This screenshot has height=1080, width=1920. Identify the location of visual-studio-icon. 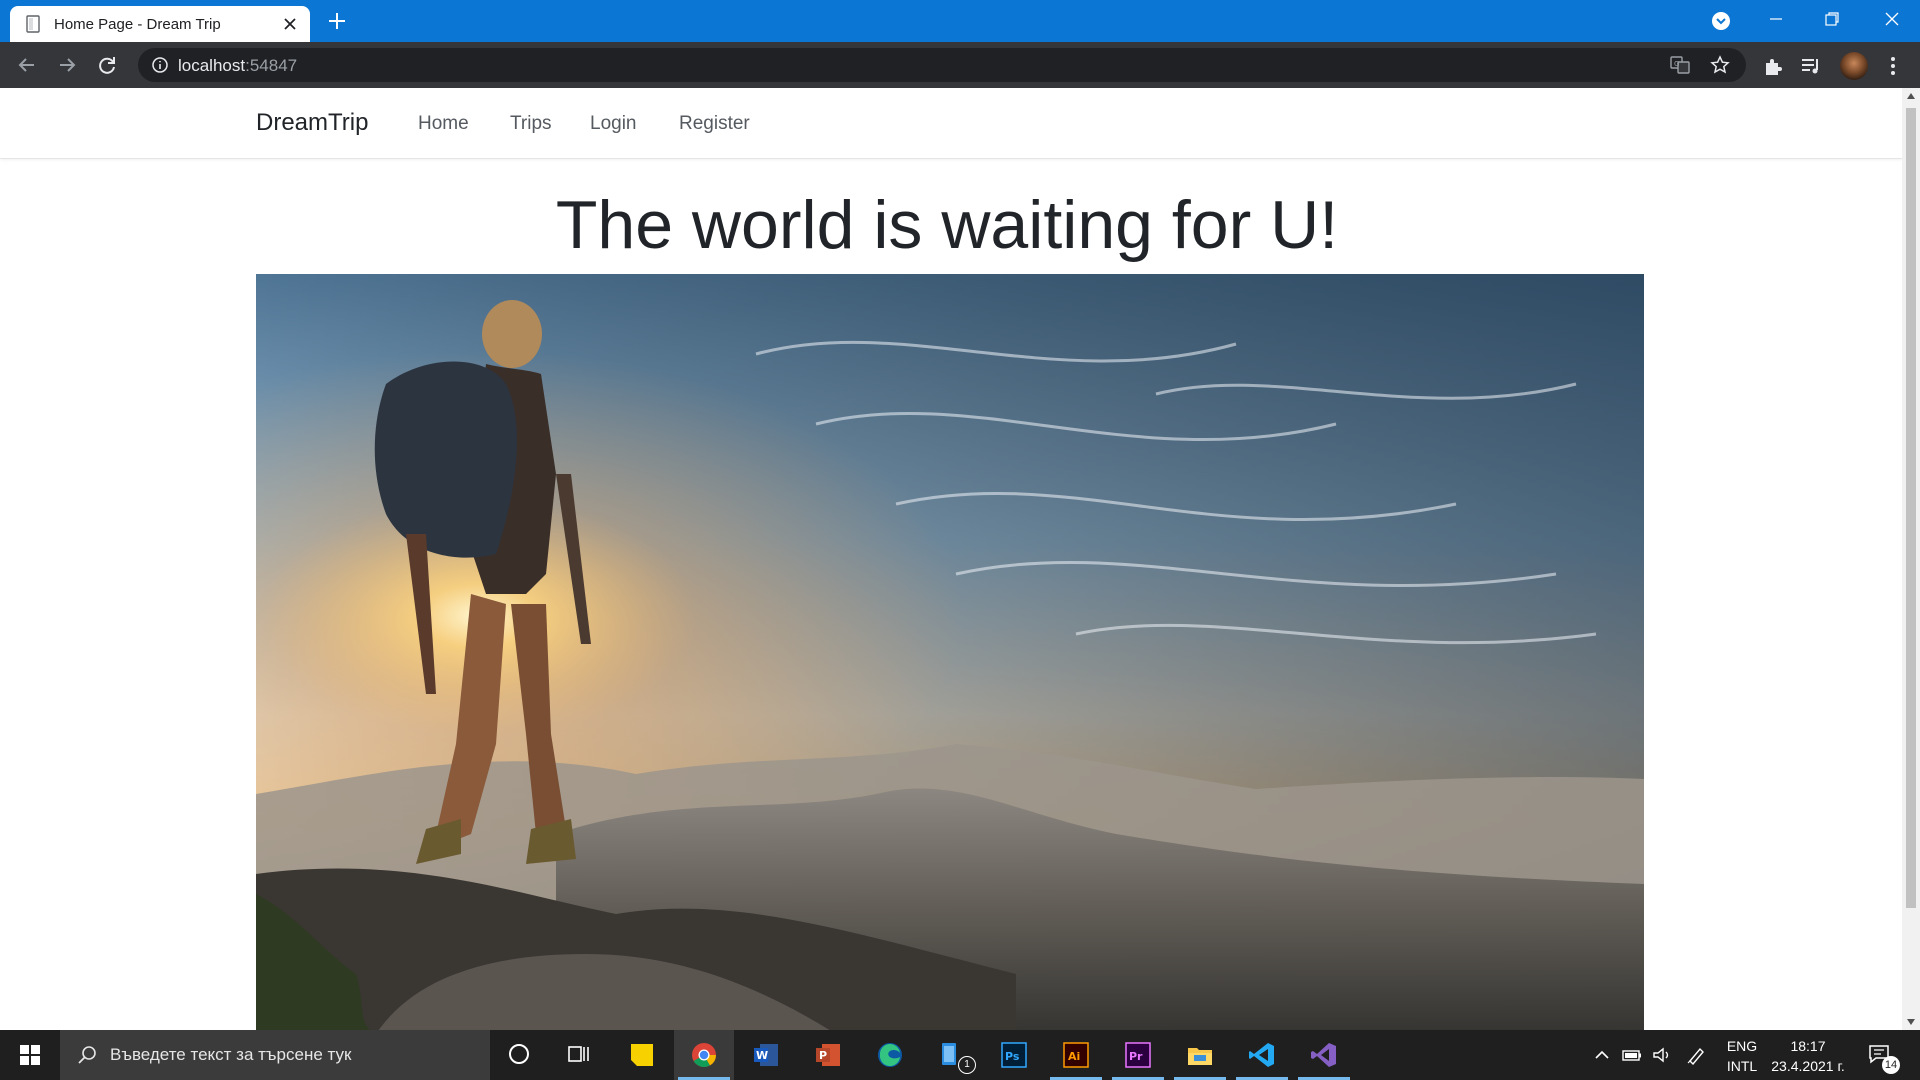
(1323, 1055).